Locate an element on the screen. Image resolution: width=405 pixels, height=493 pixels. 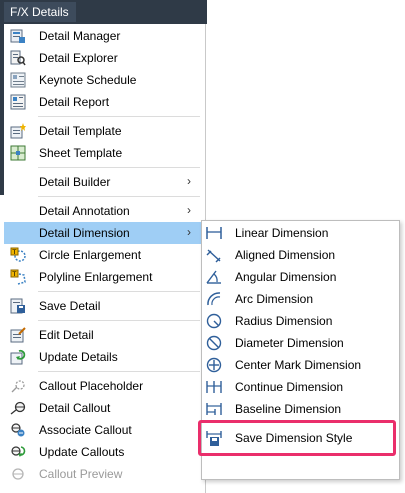
menu-item-label: Callout Placeholder is located at coordinates (91, 386).